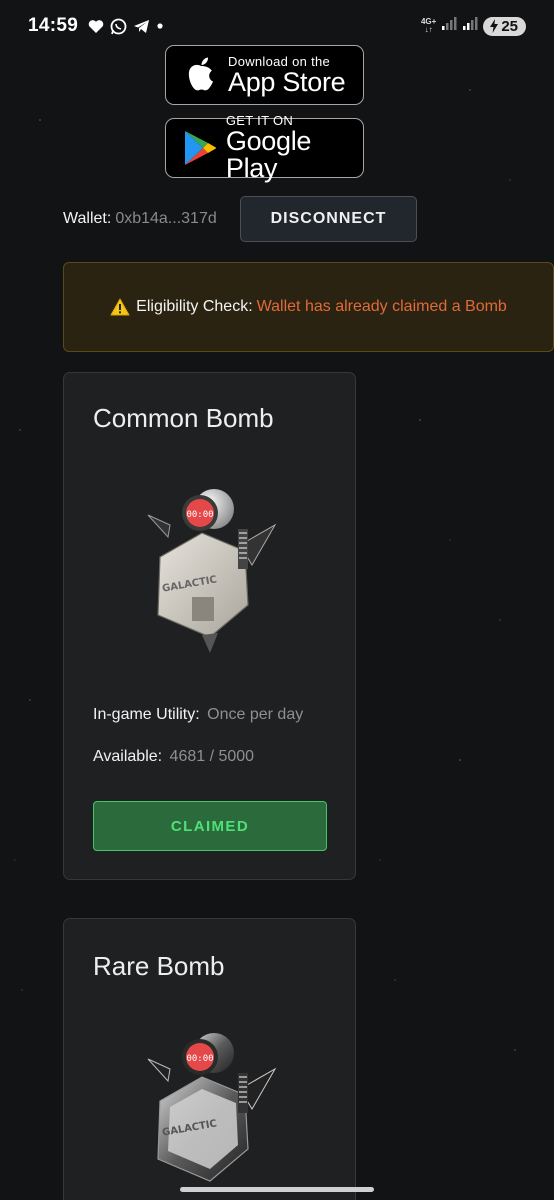  Describe the element at coordinates (183, 418) in the screenshot. I see `card-title: Common Bomb` at that location.